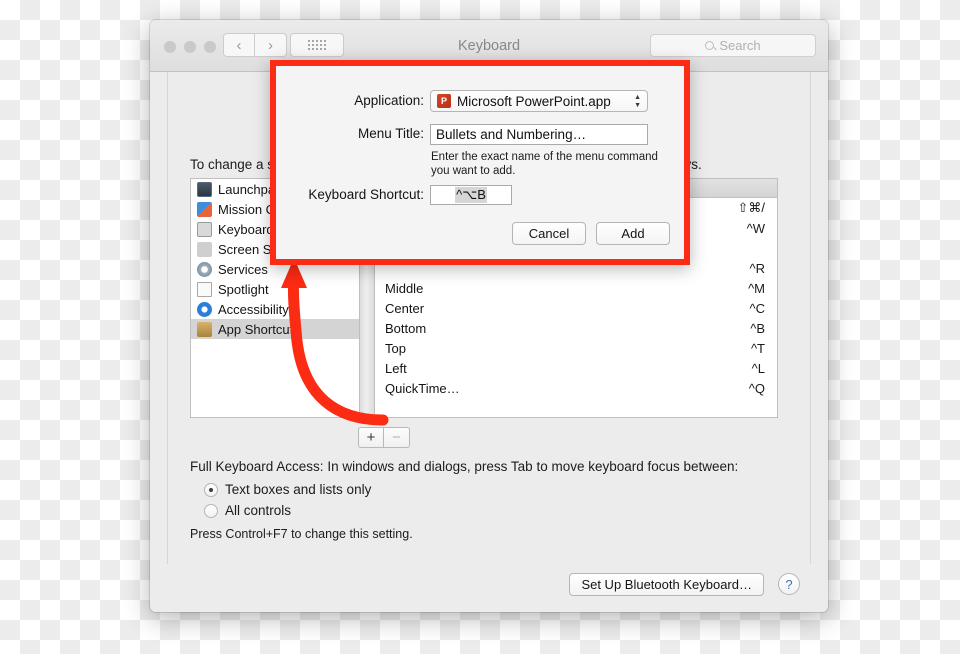  I want to click on dialog-buttons: Cancel Add, so click(591, 233).